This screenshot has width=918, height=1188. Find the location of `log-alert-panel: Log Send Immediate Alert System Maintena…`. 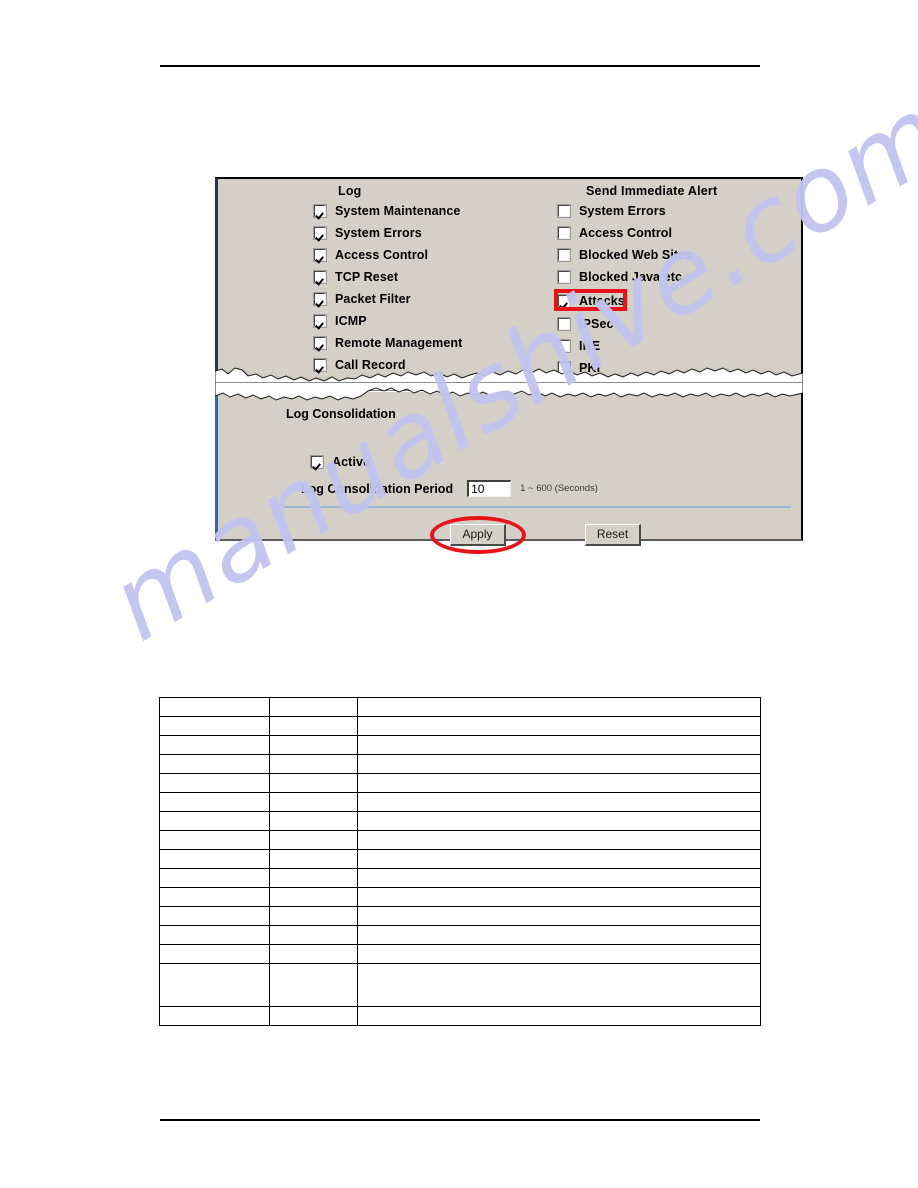

log-alert-panel: Log Send Immediate Alert System Maintena… is located at coordinates (509, 279).